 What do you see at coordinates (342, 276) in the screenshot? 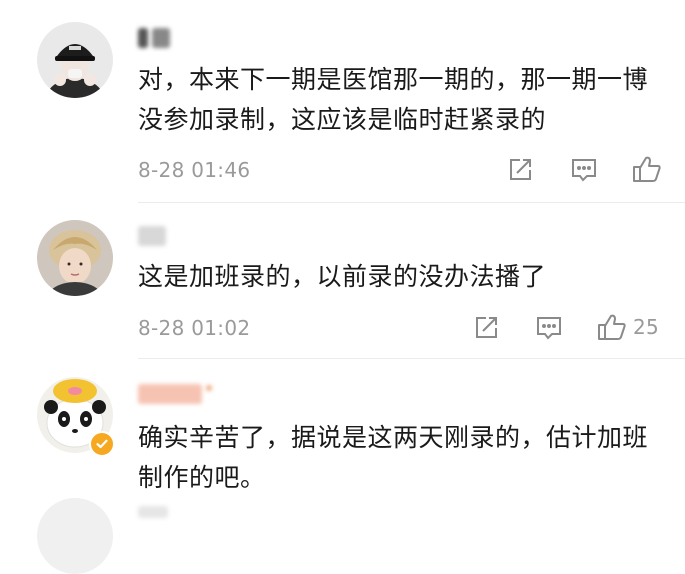
I see `comment-text: 这是加班录的，以前录的没办法播了` at bounding box center [342, 276].